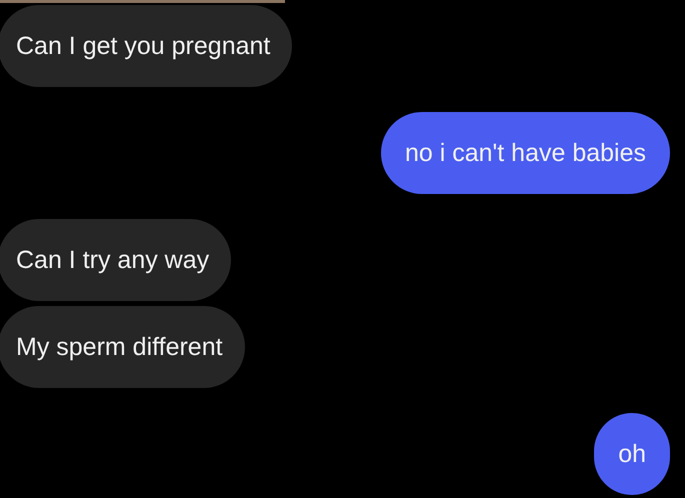 The image size is (685, 498). What do you see at coordinates (632, 454) in the screenshot?
I see `message-bubble: oh` at bounding box center [632, 454].